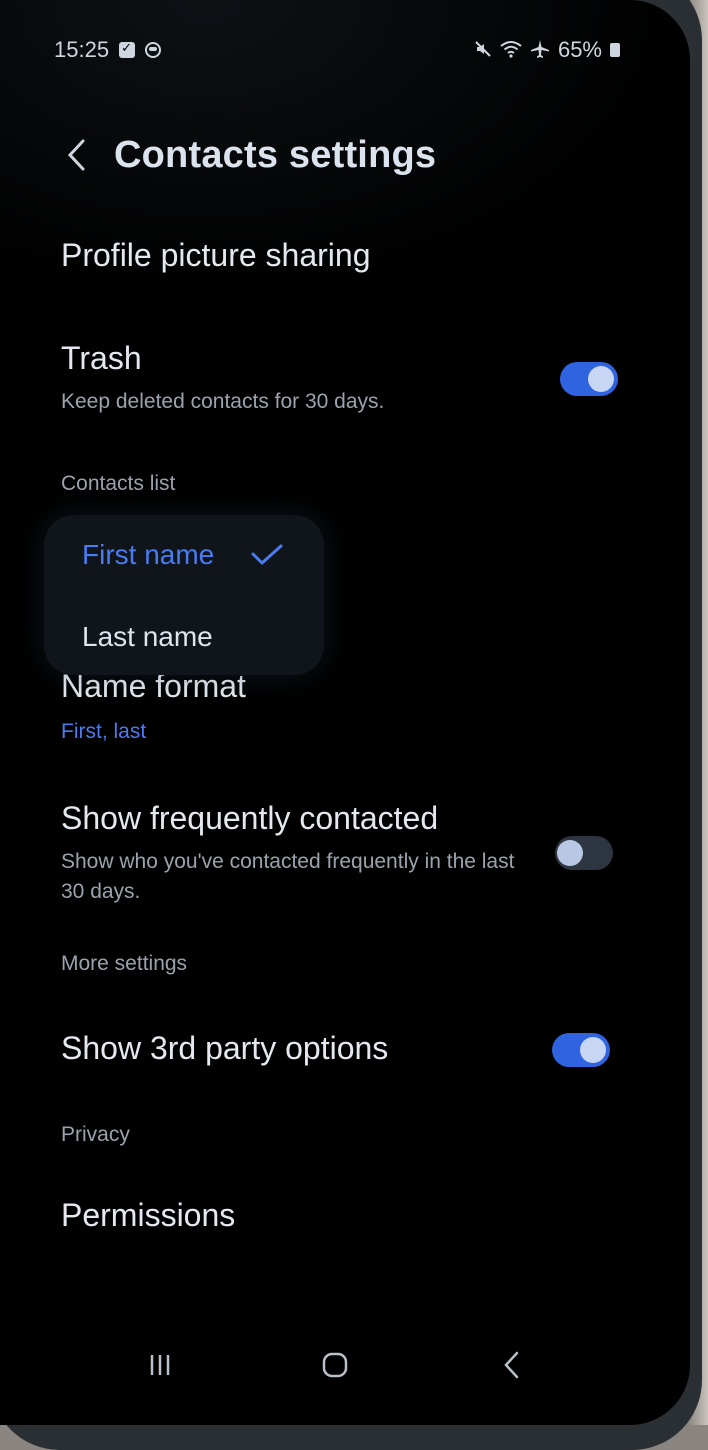  What do you see at coordinates (216, 255) in the screenshot?
I see `profile-picture-sharing-title: Profile picture sharing` at bounding box center [216, 255].